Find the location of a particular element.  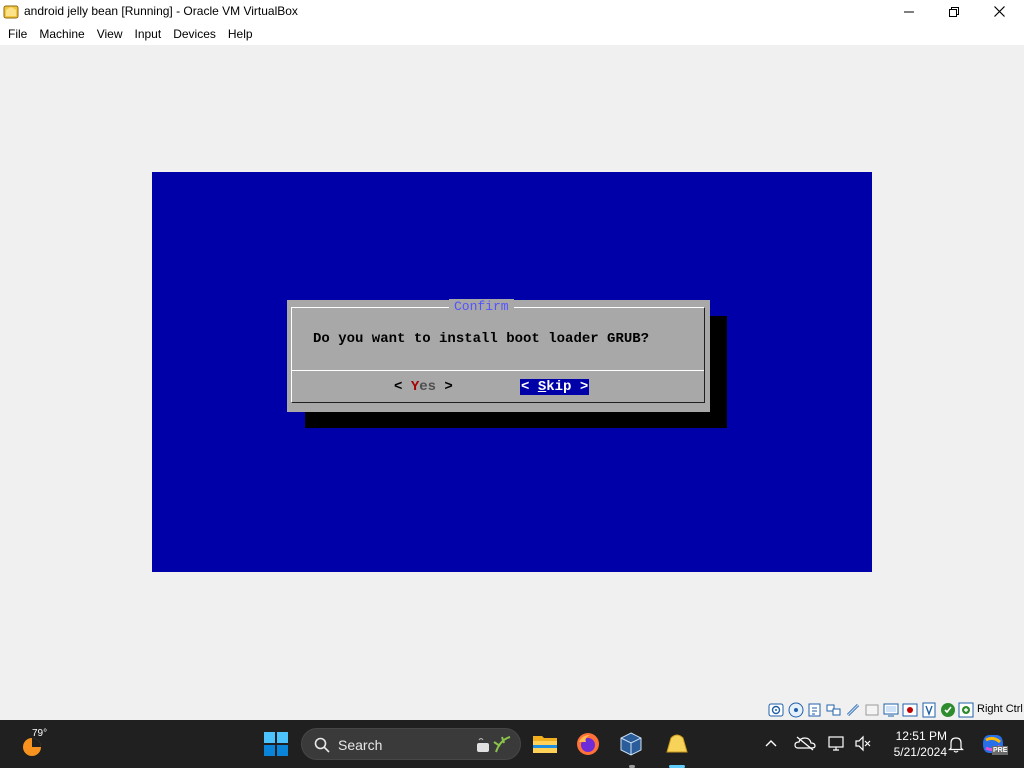

taskbar-search-box: Search is located at coordinates (411, 744).